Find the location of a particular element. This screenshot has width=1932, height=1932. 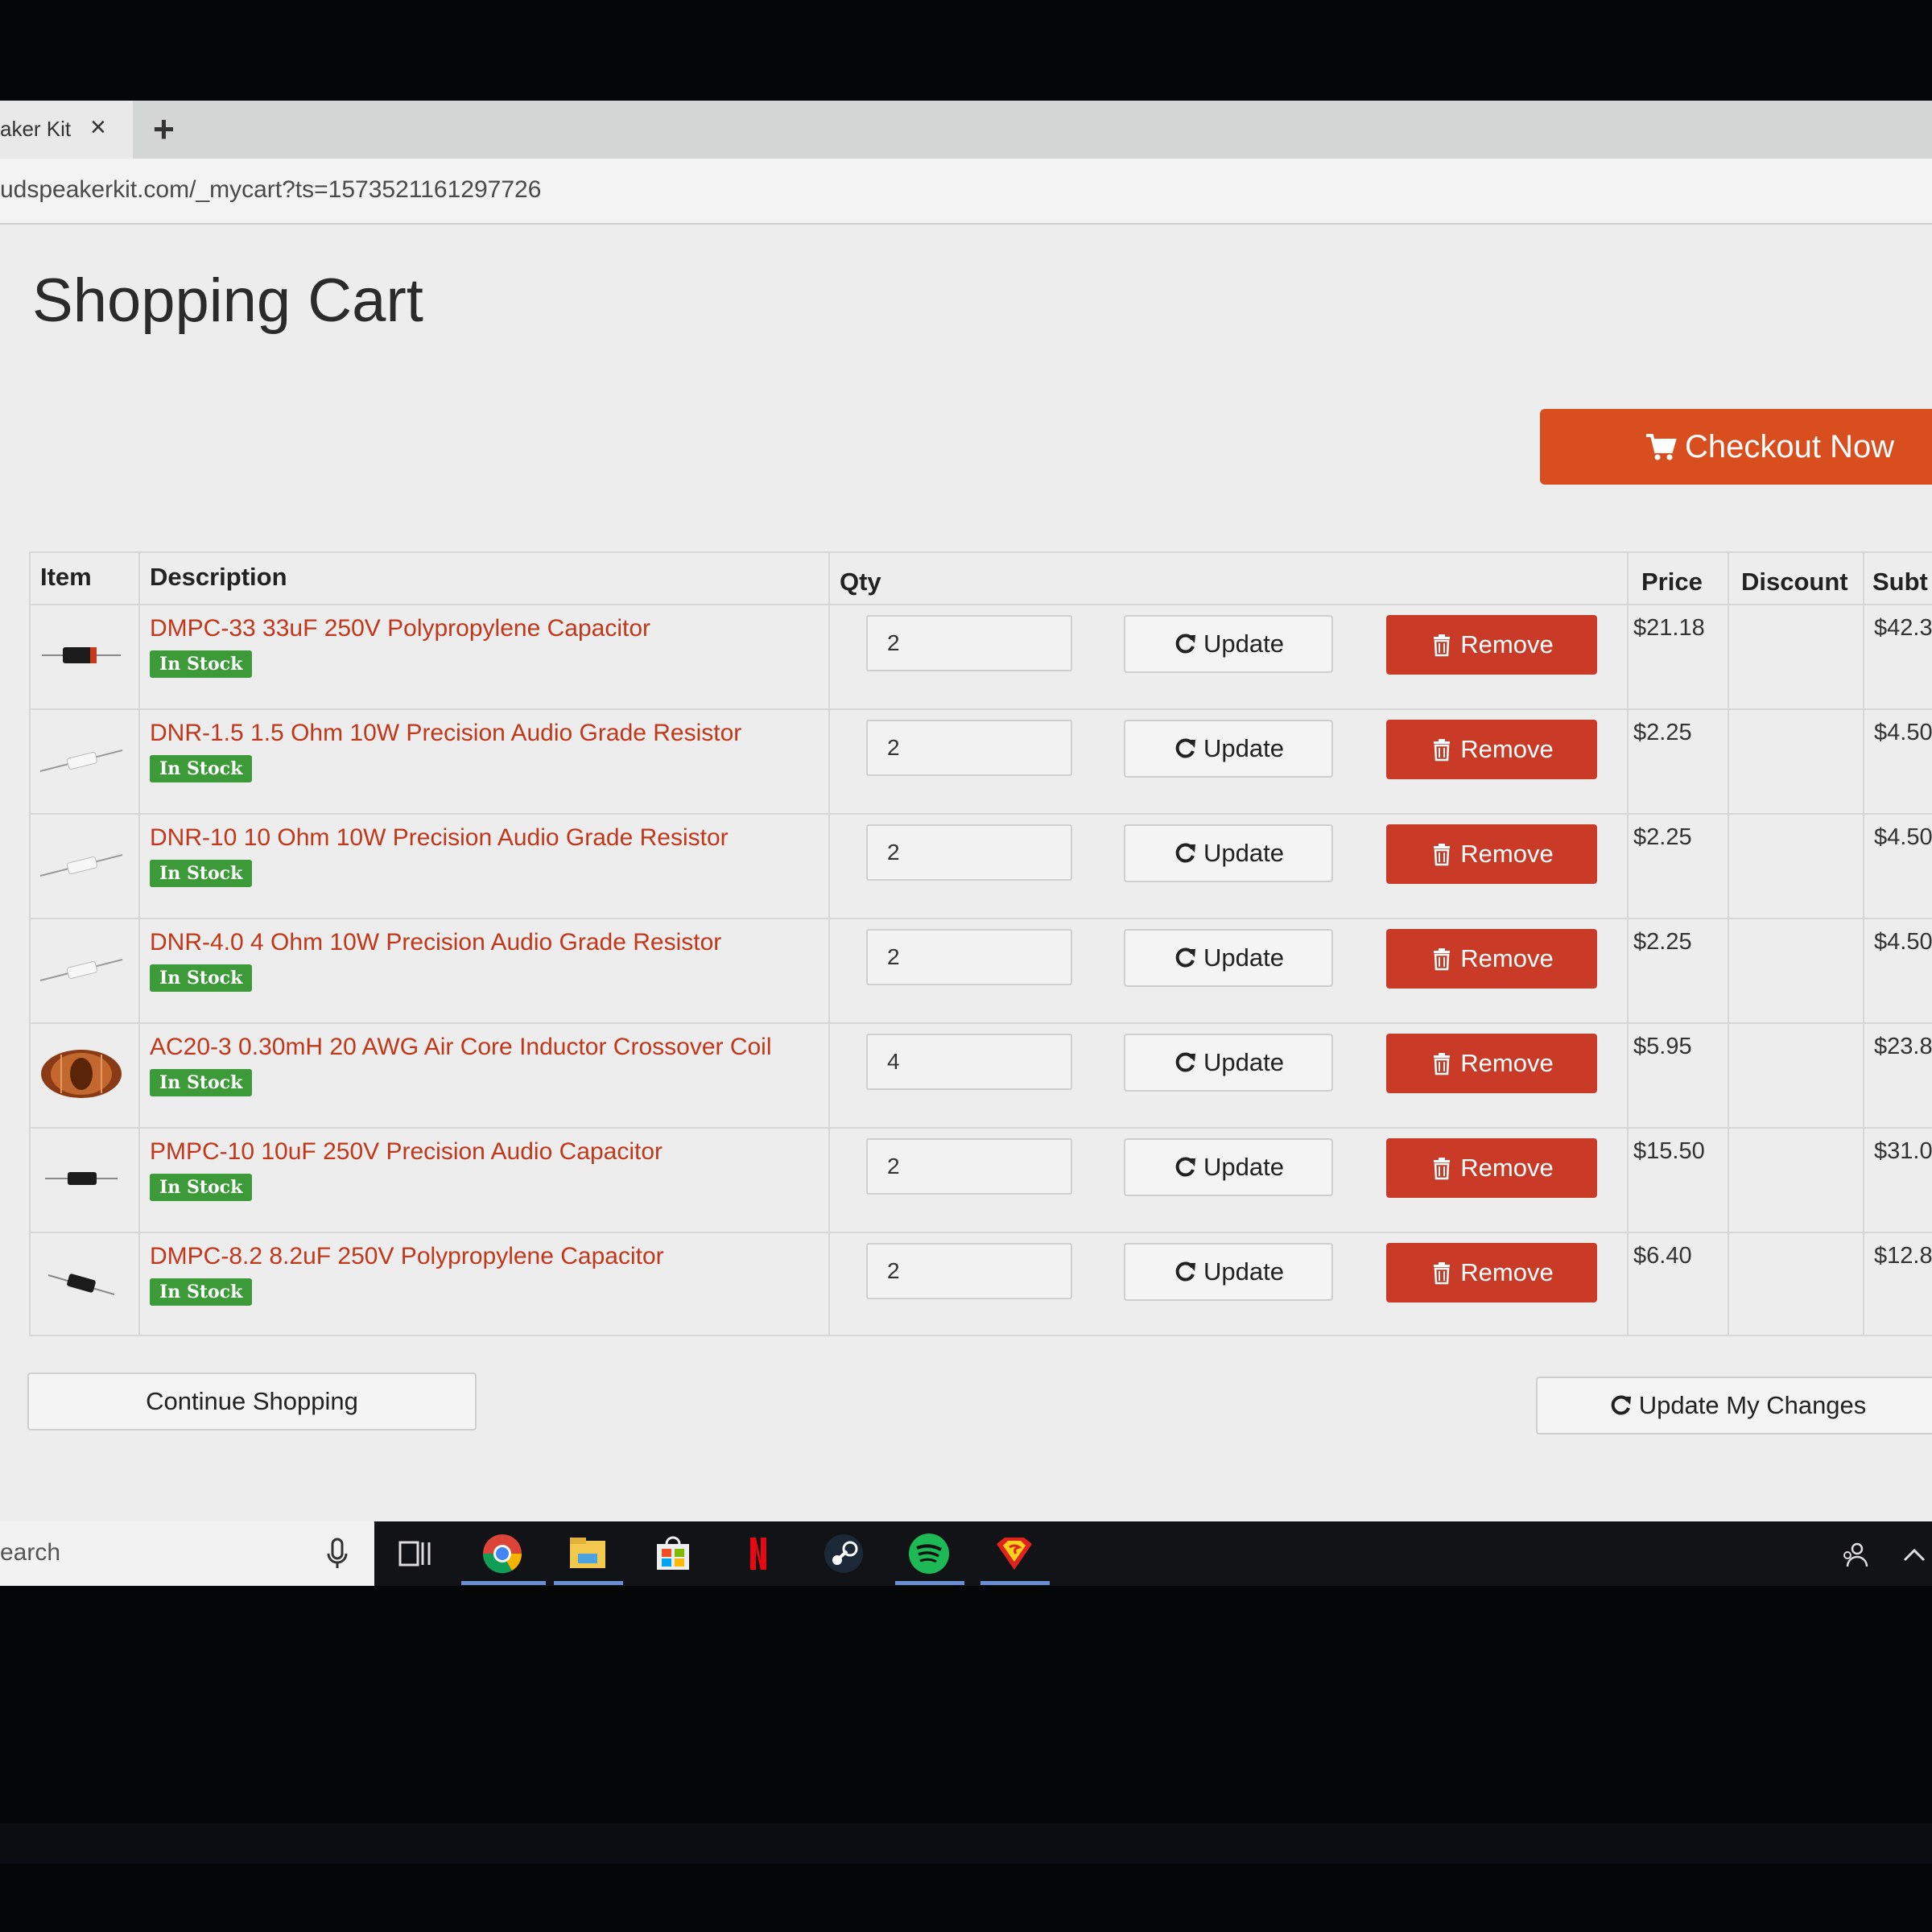

new-tab-button: + is located at coordinates (164, 129).